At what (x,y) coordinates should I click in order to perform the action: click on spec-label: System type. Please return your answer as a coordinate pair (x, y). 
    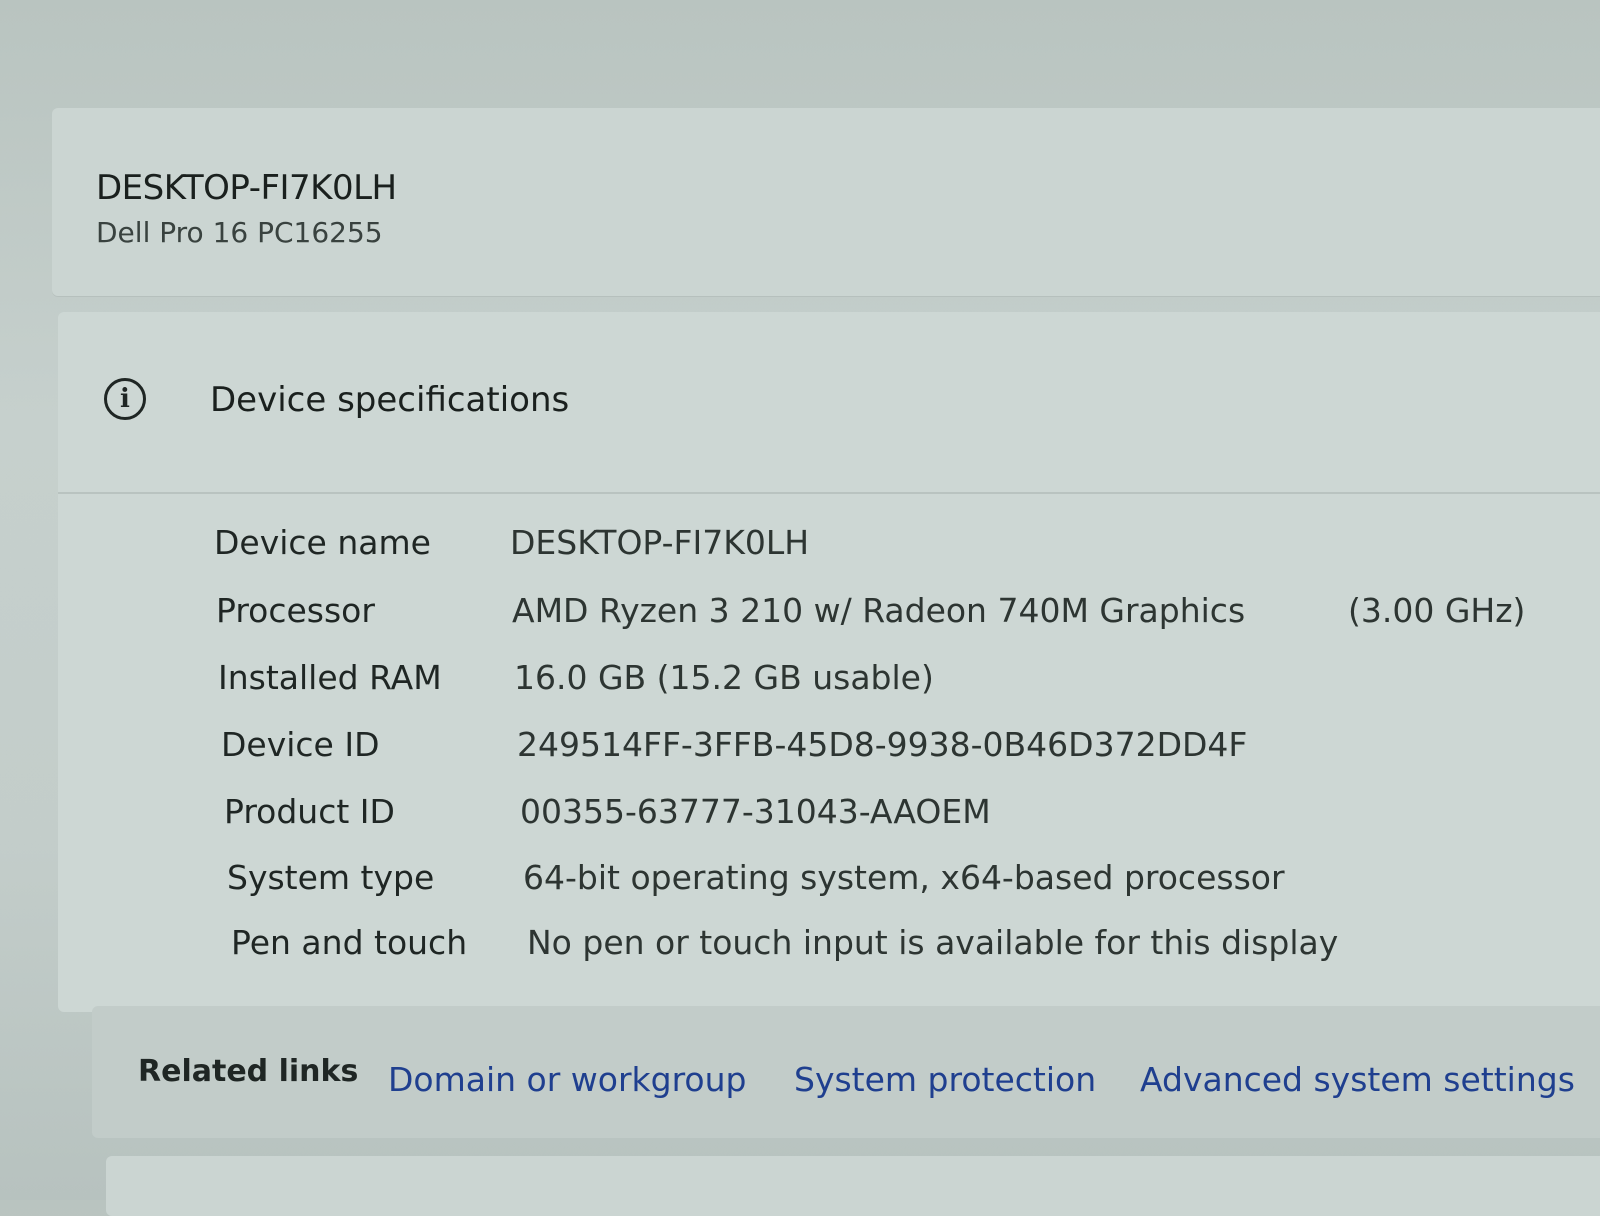
    Looking at the image, I should click on (331, 877).